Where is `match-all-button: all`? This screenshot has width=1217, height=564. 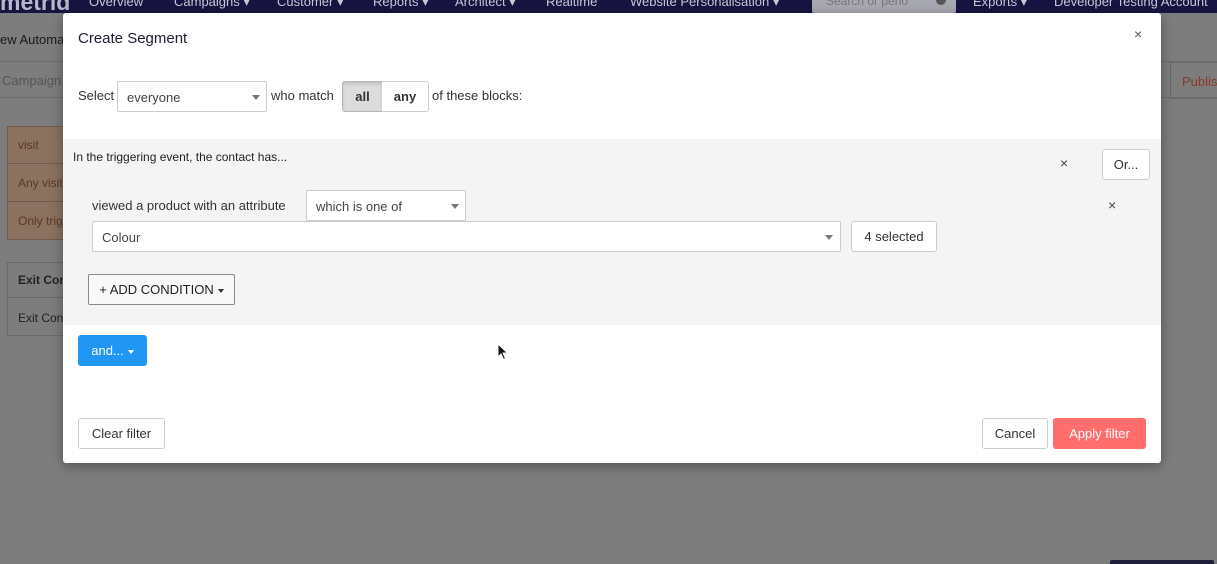 match-all-button: all is located at coordinates (362, 96).